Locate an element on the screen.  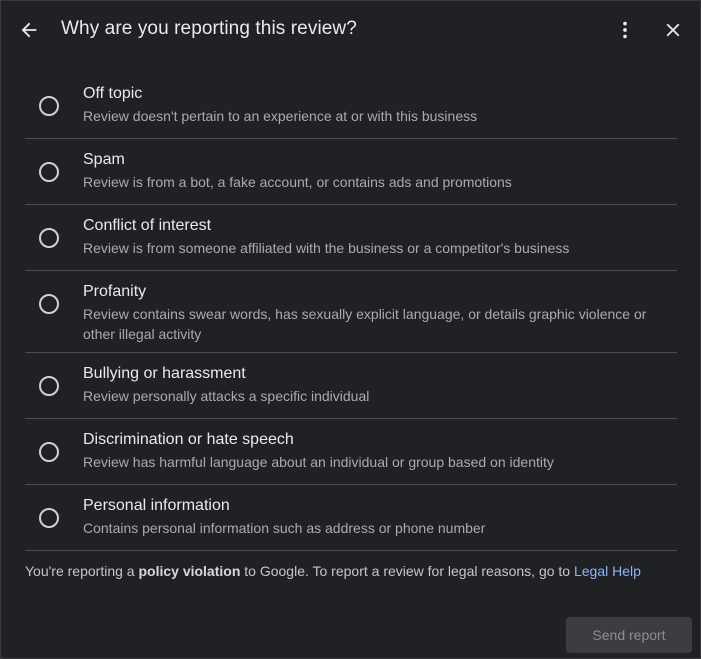
option-label: Bullying or harassment is located at coordinates (164, 373).